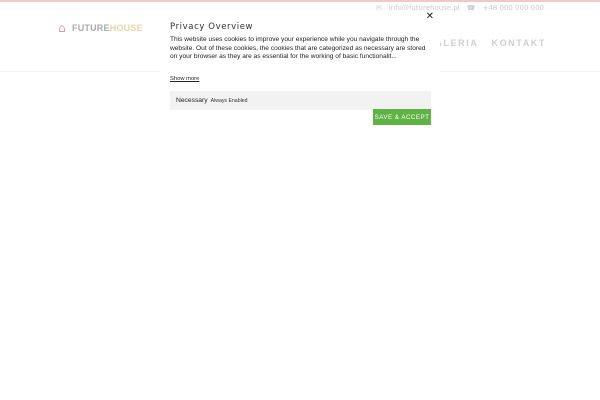  Describe the element at coordinates (300, 100) in the screenshot. I see `necessary-cookies-row: Necessary Always Enabled` at that location.